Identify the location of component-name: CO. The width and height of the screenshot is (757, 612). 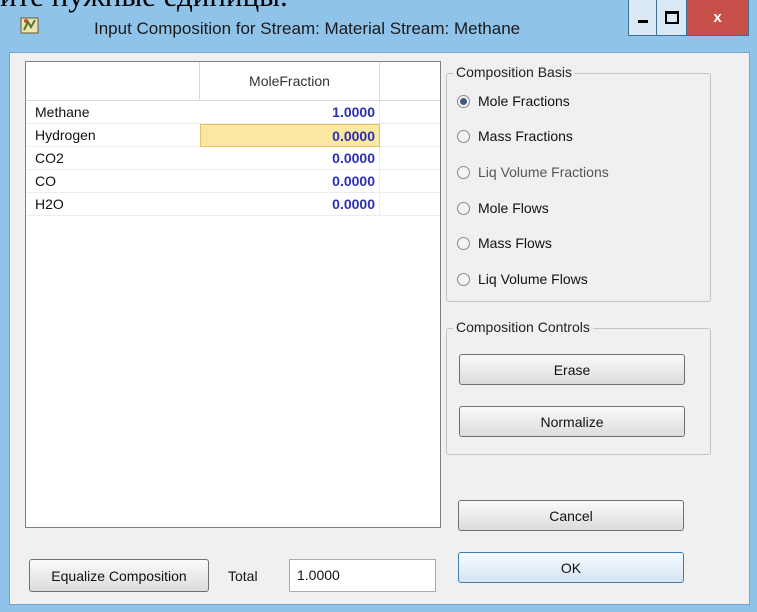
(113, 181).